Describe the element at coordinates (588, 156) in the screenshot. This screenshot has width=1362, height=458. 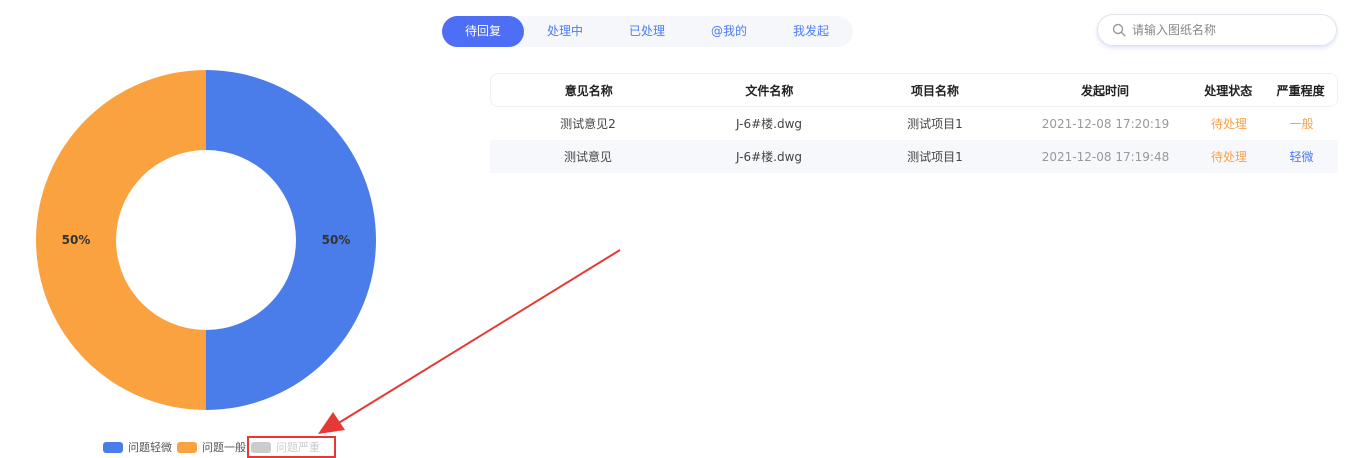
I see `cell-opinion-name: 测试意见` at that location.